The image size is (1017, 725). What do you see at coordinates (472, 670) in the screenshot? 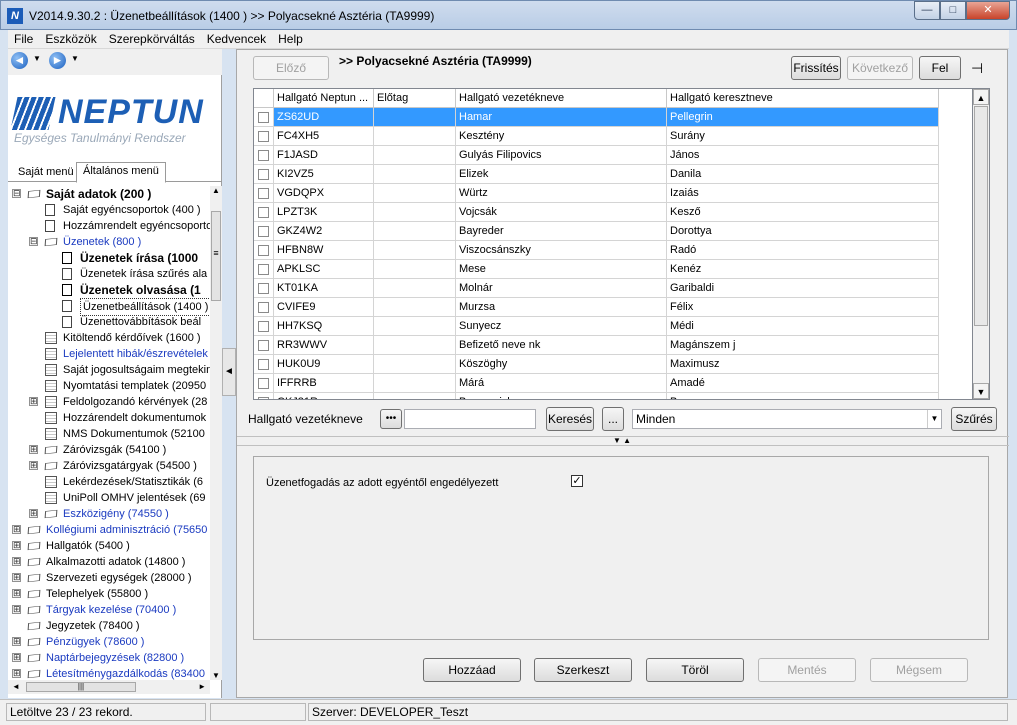
I see `add-button: Hozzáad` at bounding box center [472, 670].